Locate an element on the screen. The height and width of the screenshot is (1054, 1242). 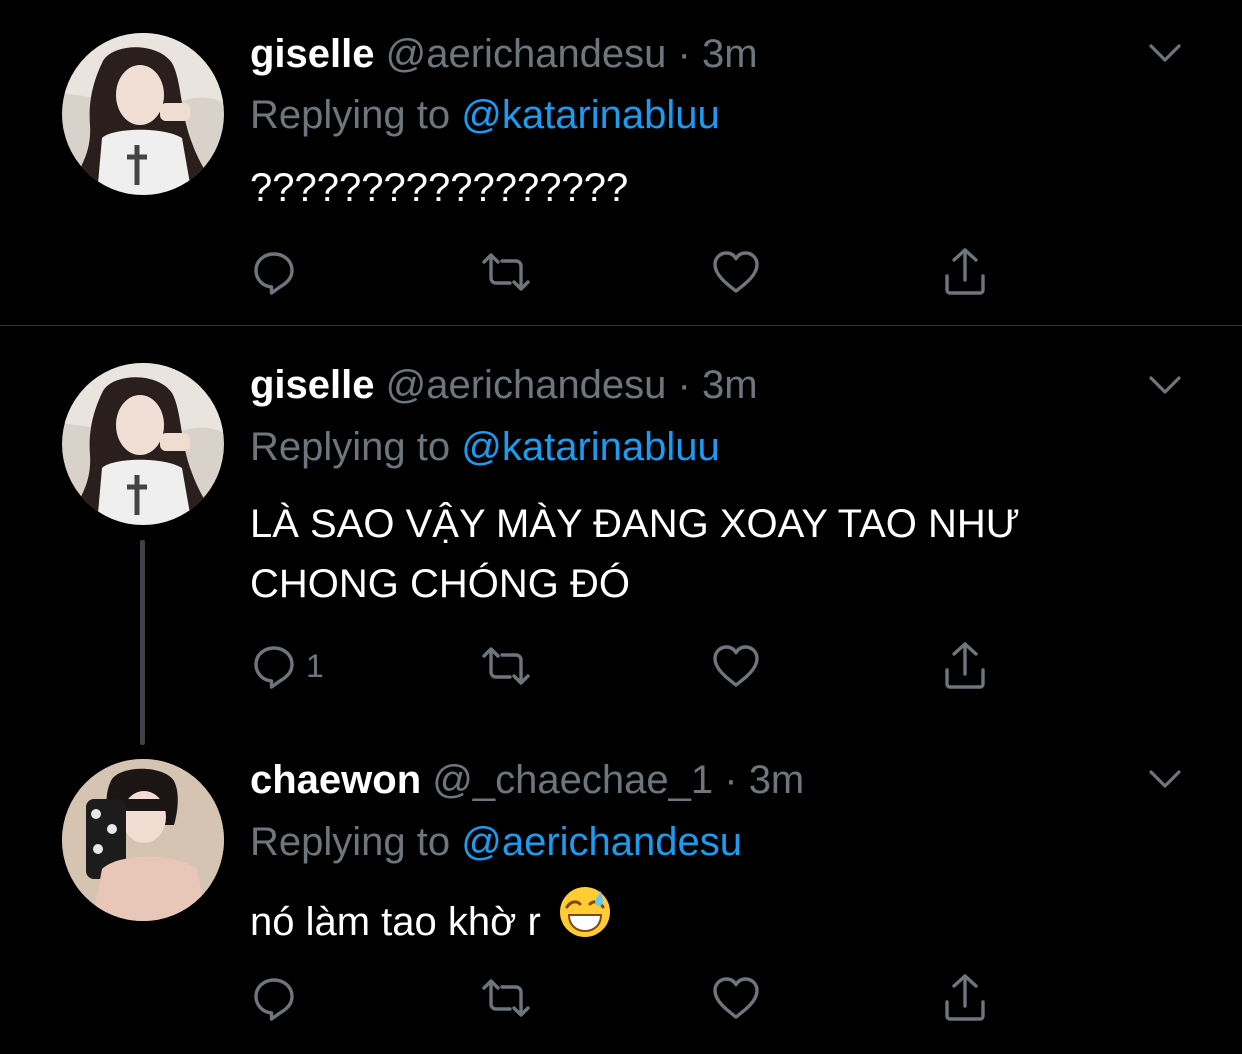
reply-button: 1 is located at coordinates (287, 666).